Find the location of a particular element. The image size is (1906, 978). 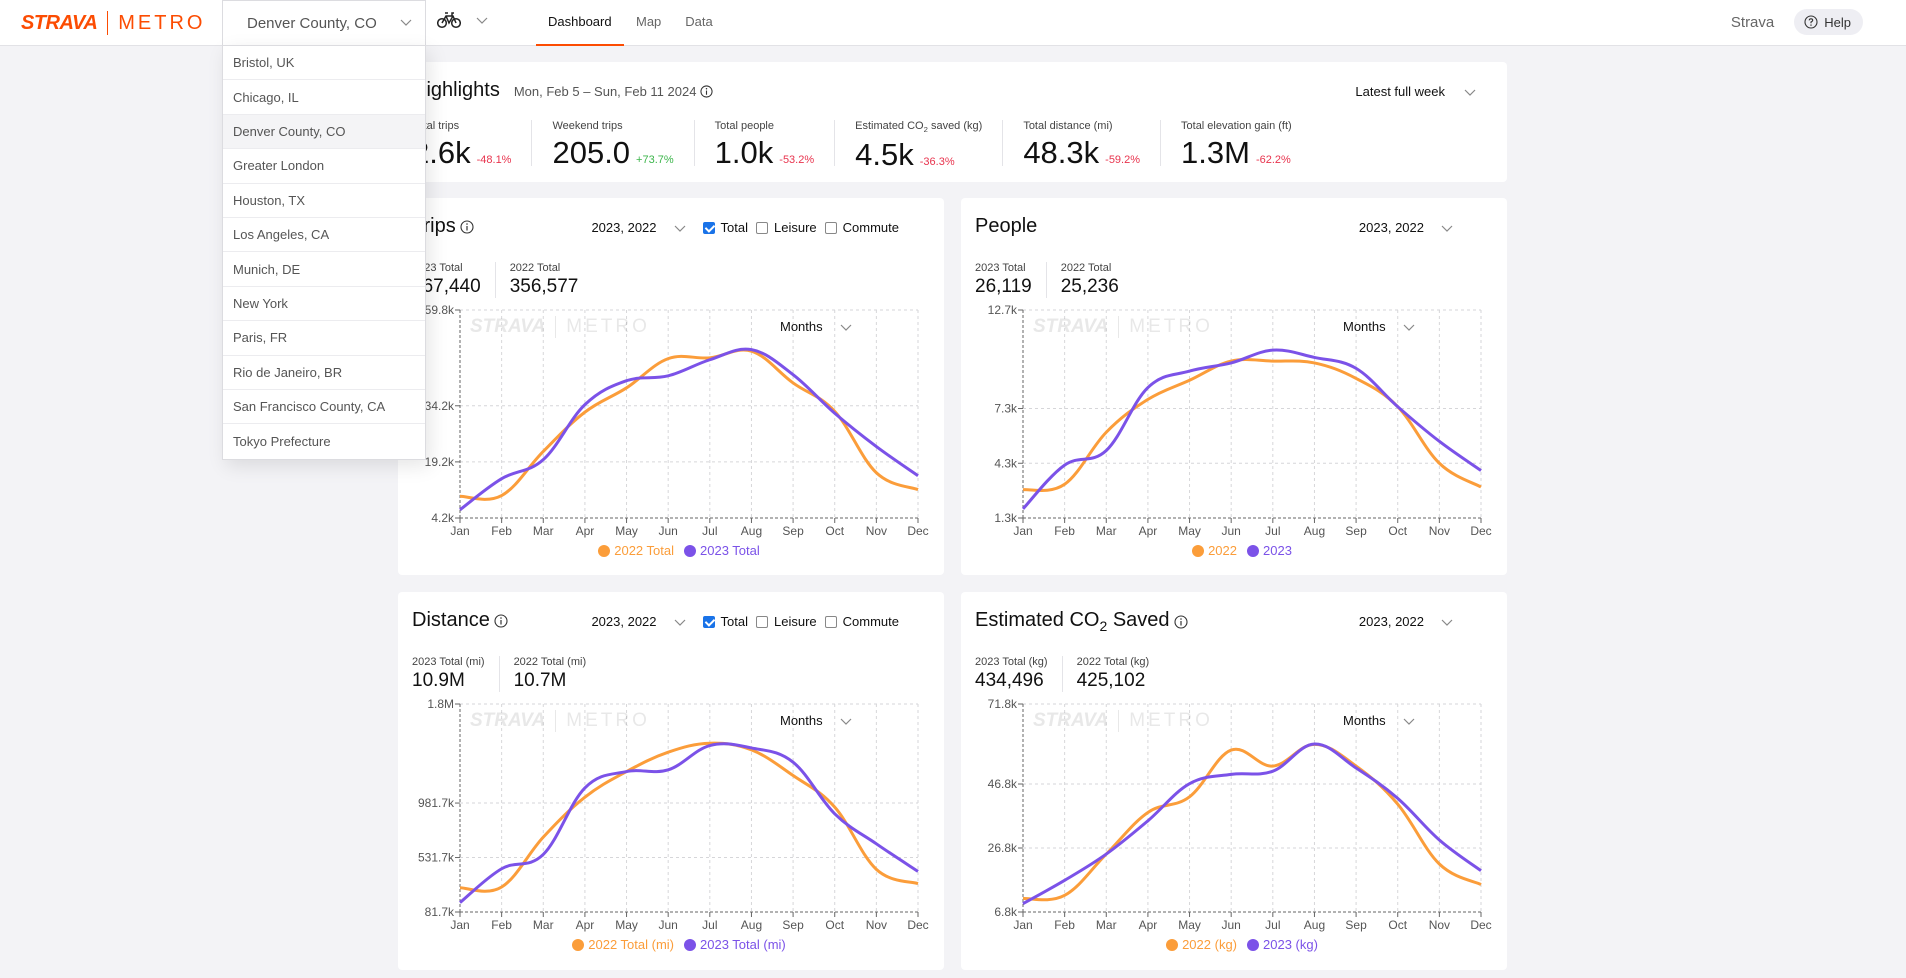

region-option: Paris, FR is located at coordinates (324, 338).